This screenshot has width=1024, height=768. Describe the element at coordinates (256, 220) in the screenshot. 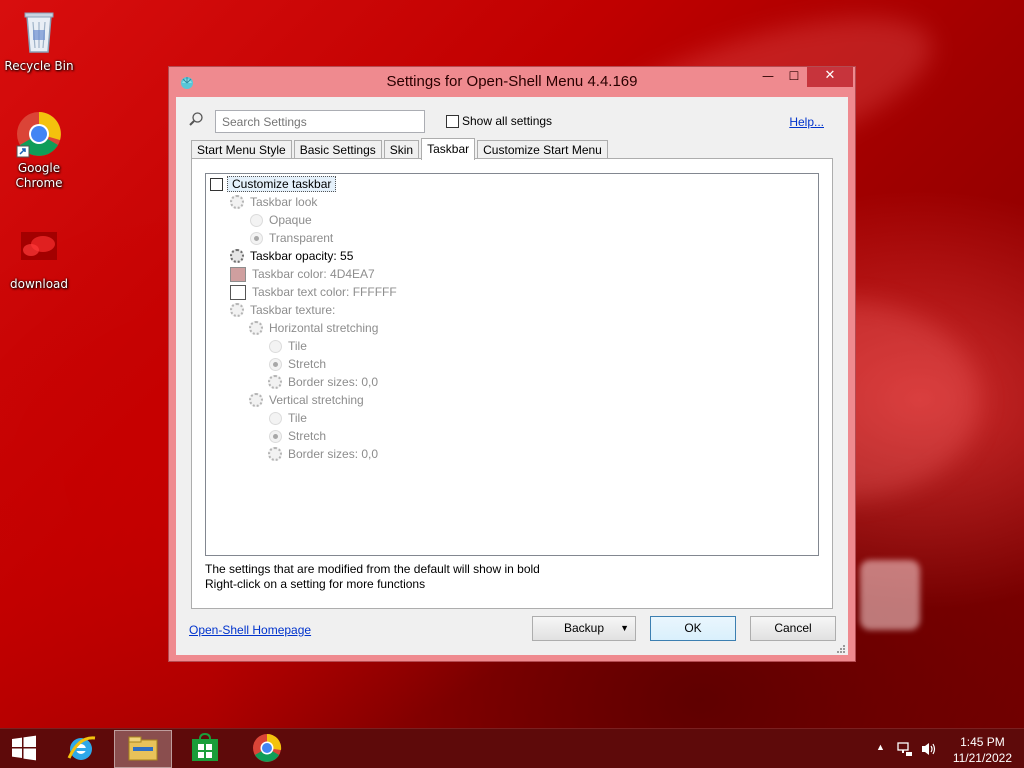

I see `opaque-radio` at that location.